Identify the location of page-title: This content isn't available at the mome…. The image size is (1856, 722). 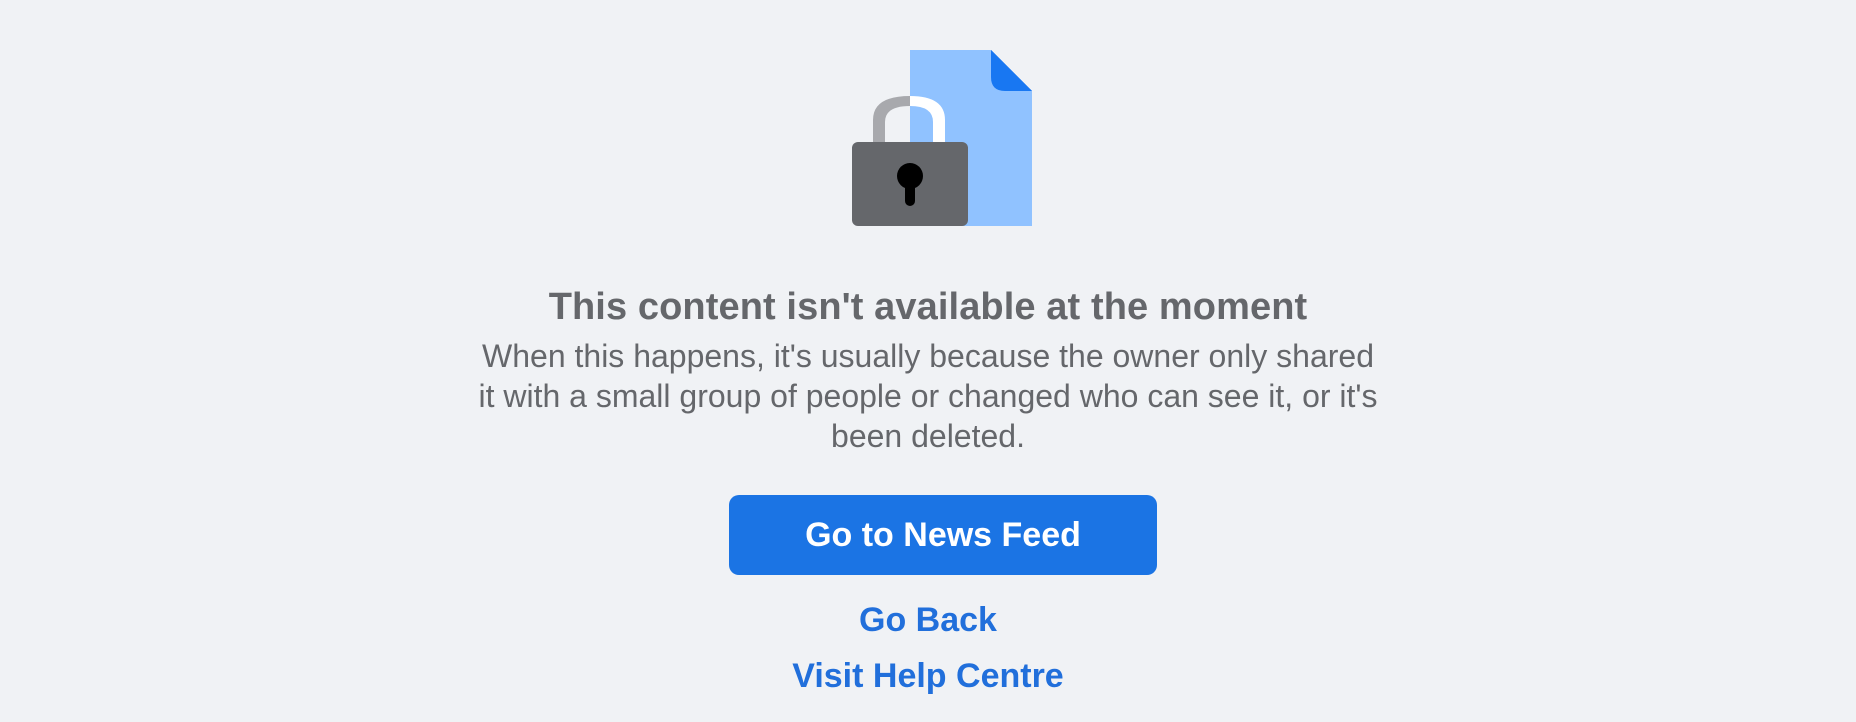
(928, 307).